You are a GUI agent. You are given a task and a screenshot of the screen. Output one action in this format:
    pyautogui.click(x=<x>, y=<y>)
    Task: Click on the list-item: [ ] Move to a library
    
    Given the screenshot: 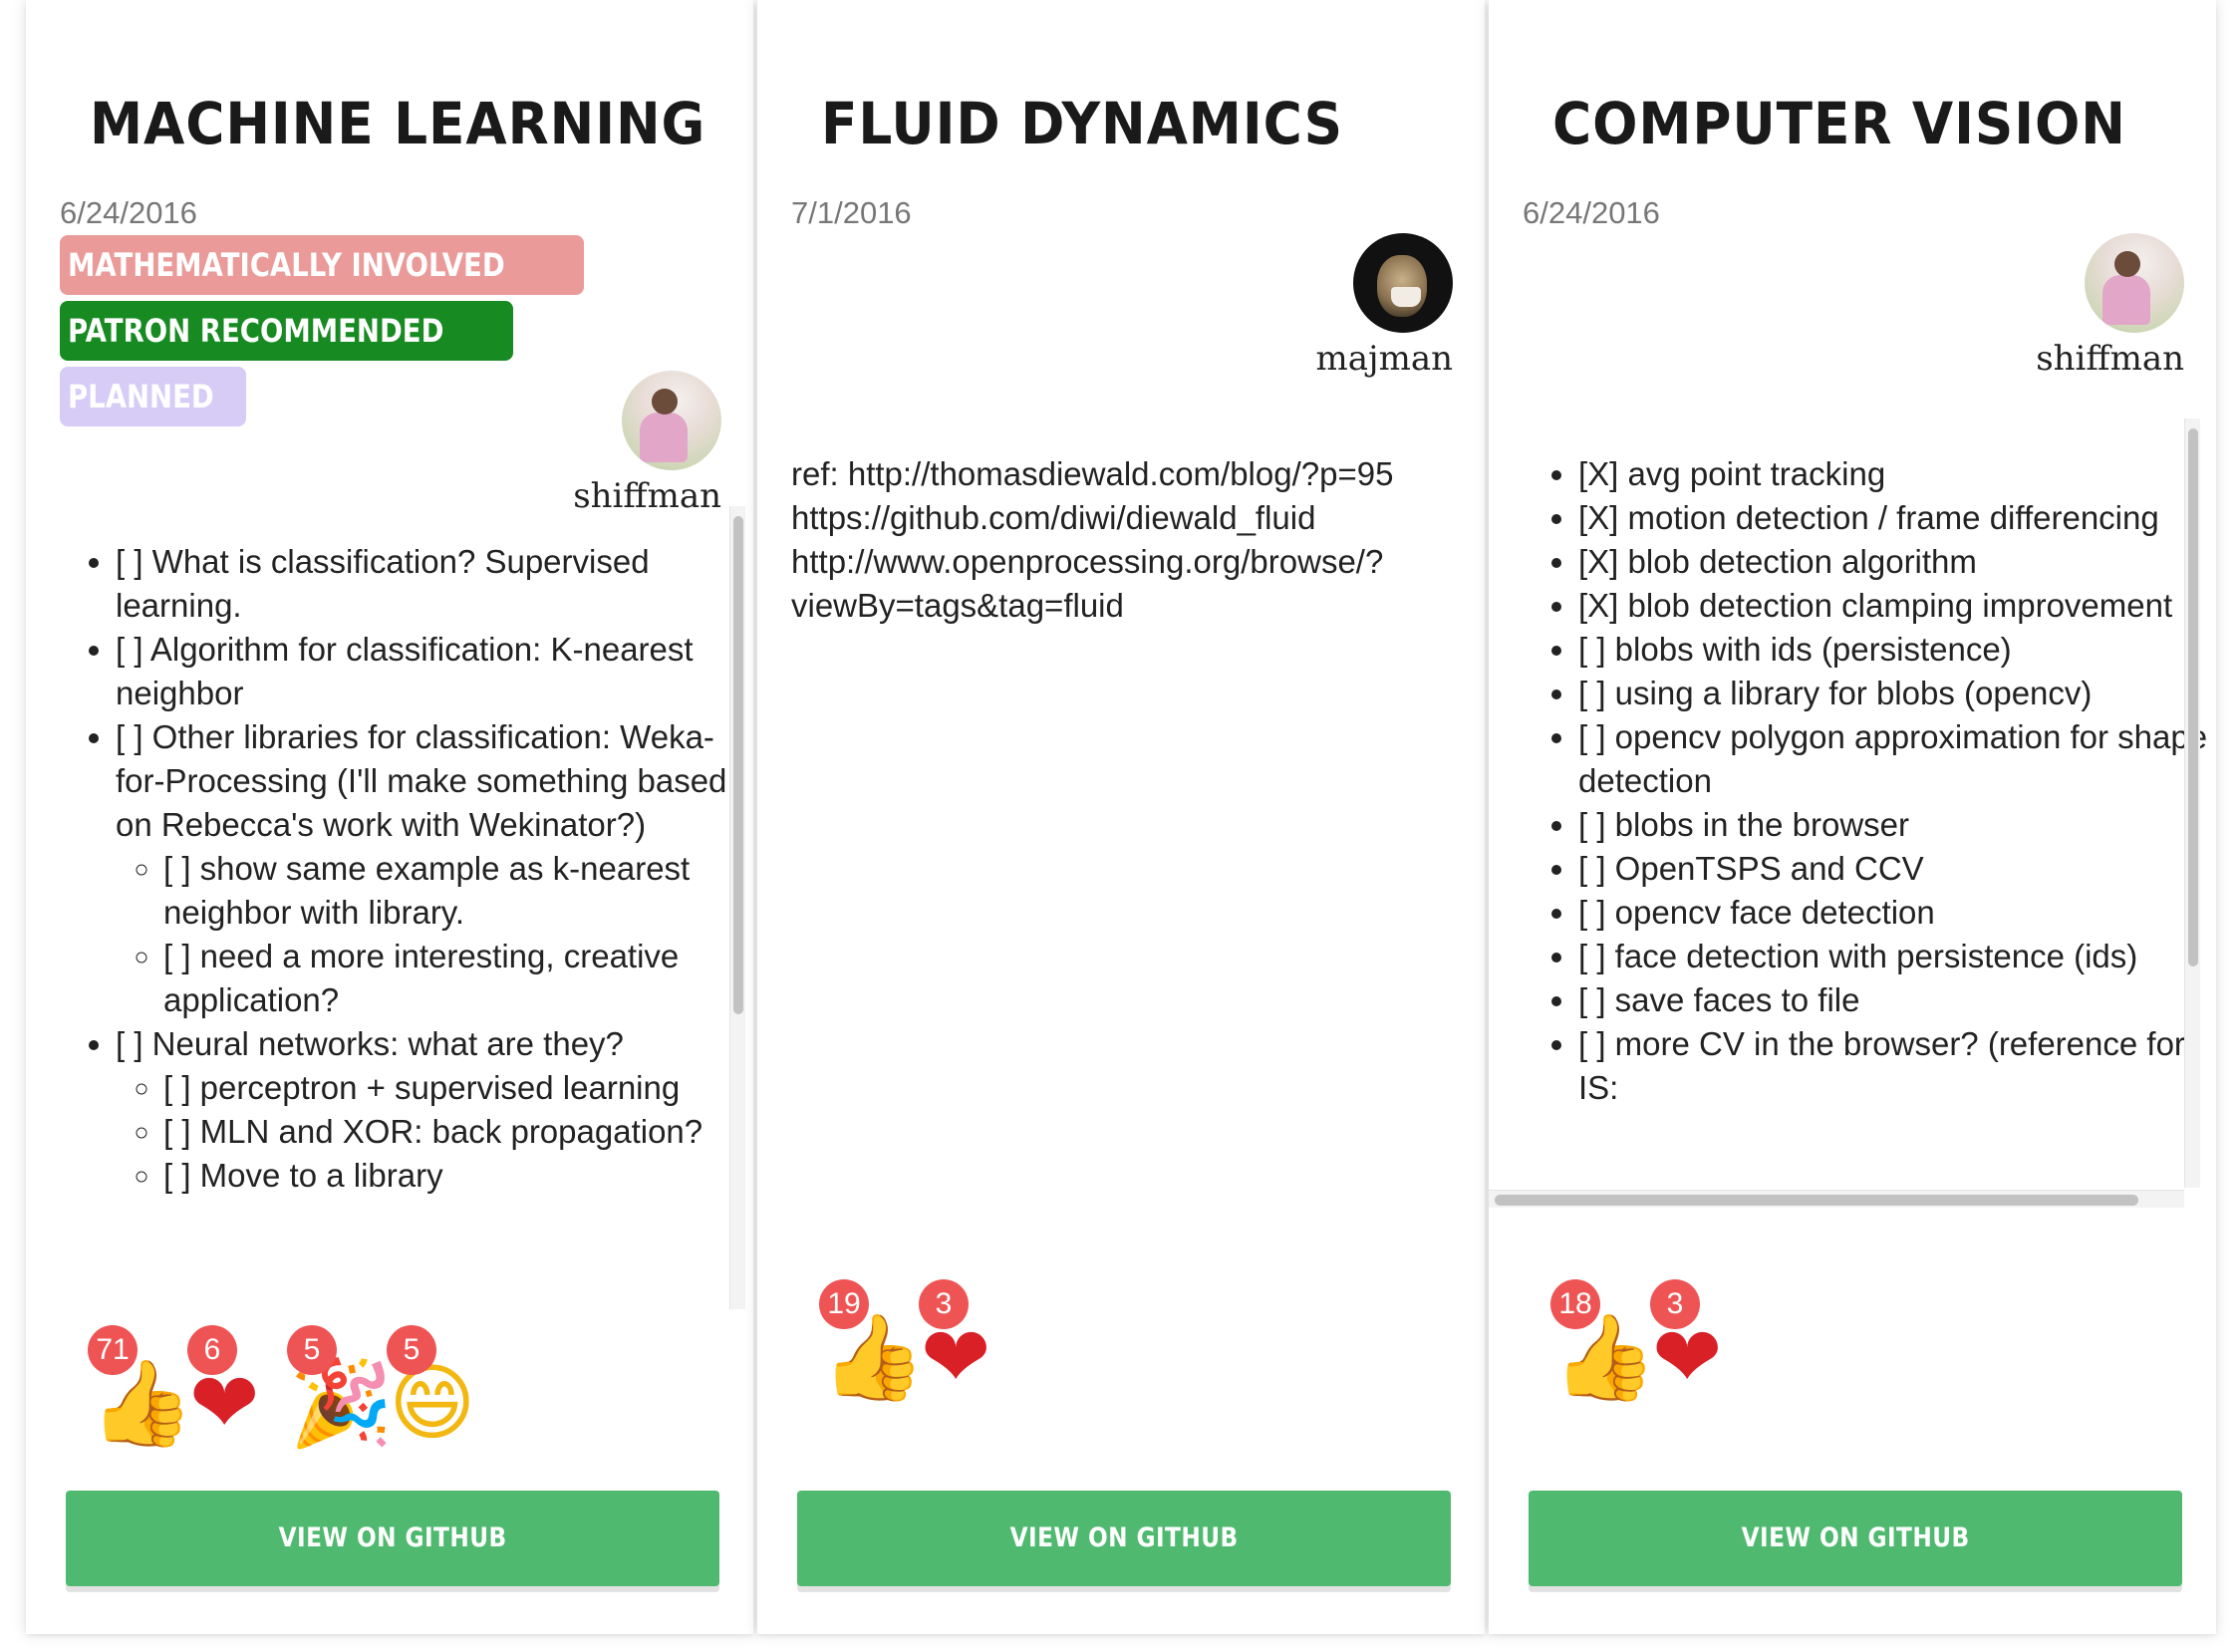 What is the action you would take?
    pyautogui.click(x=454, y=1176)
    